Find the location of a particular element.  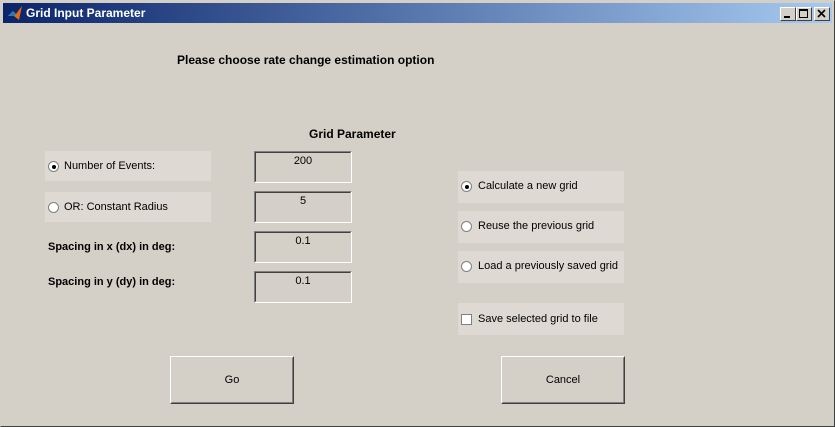

grid-parameter-title: Grid Parameter is located at coordinates (352, 134).